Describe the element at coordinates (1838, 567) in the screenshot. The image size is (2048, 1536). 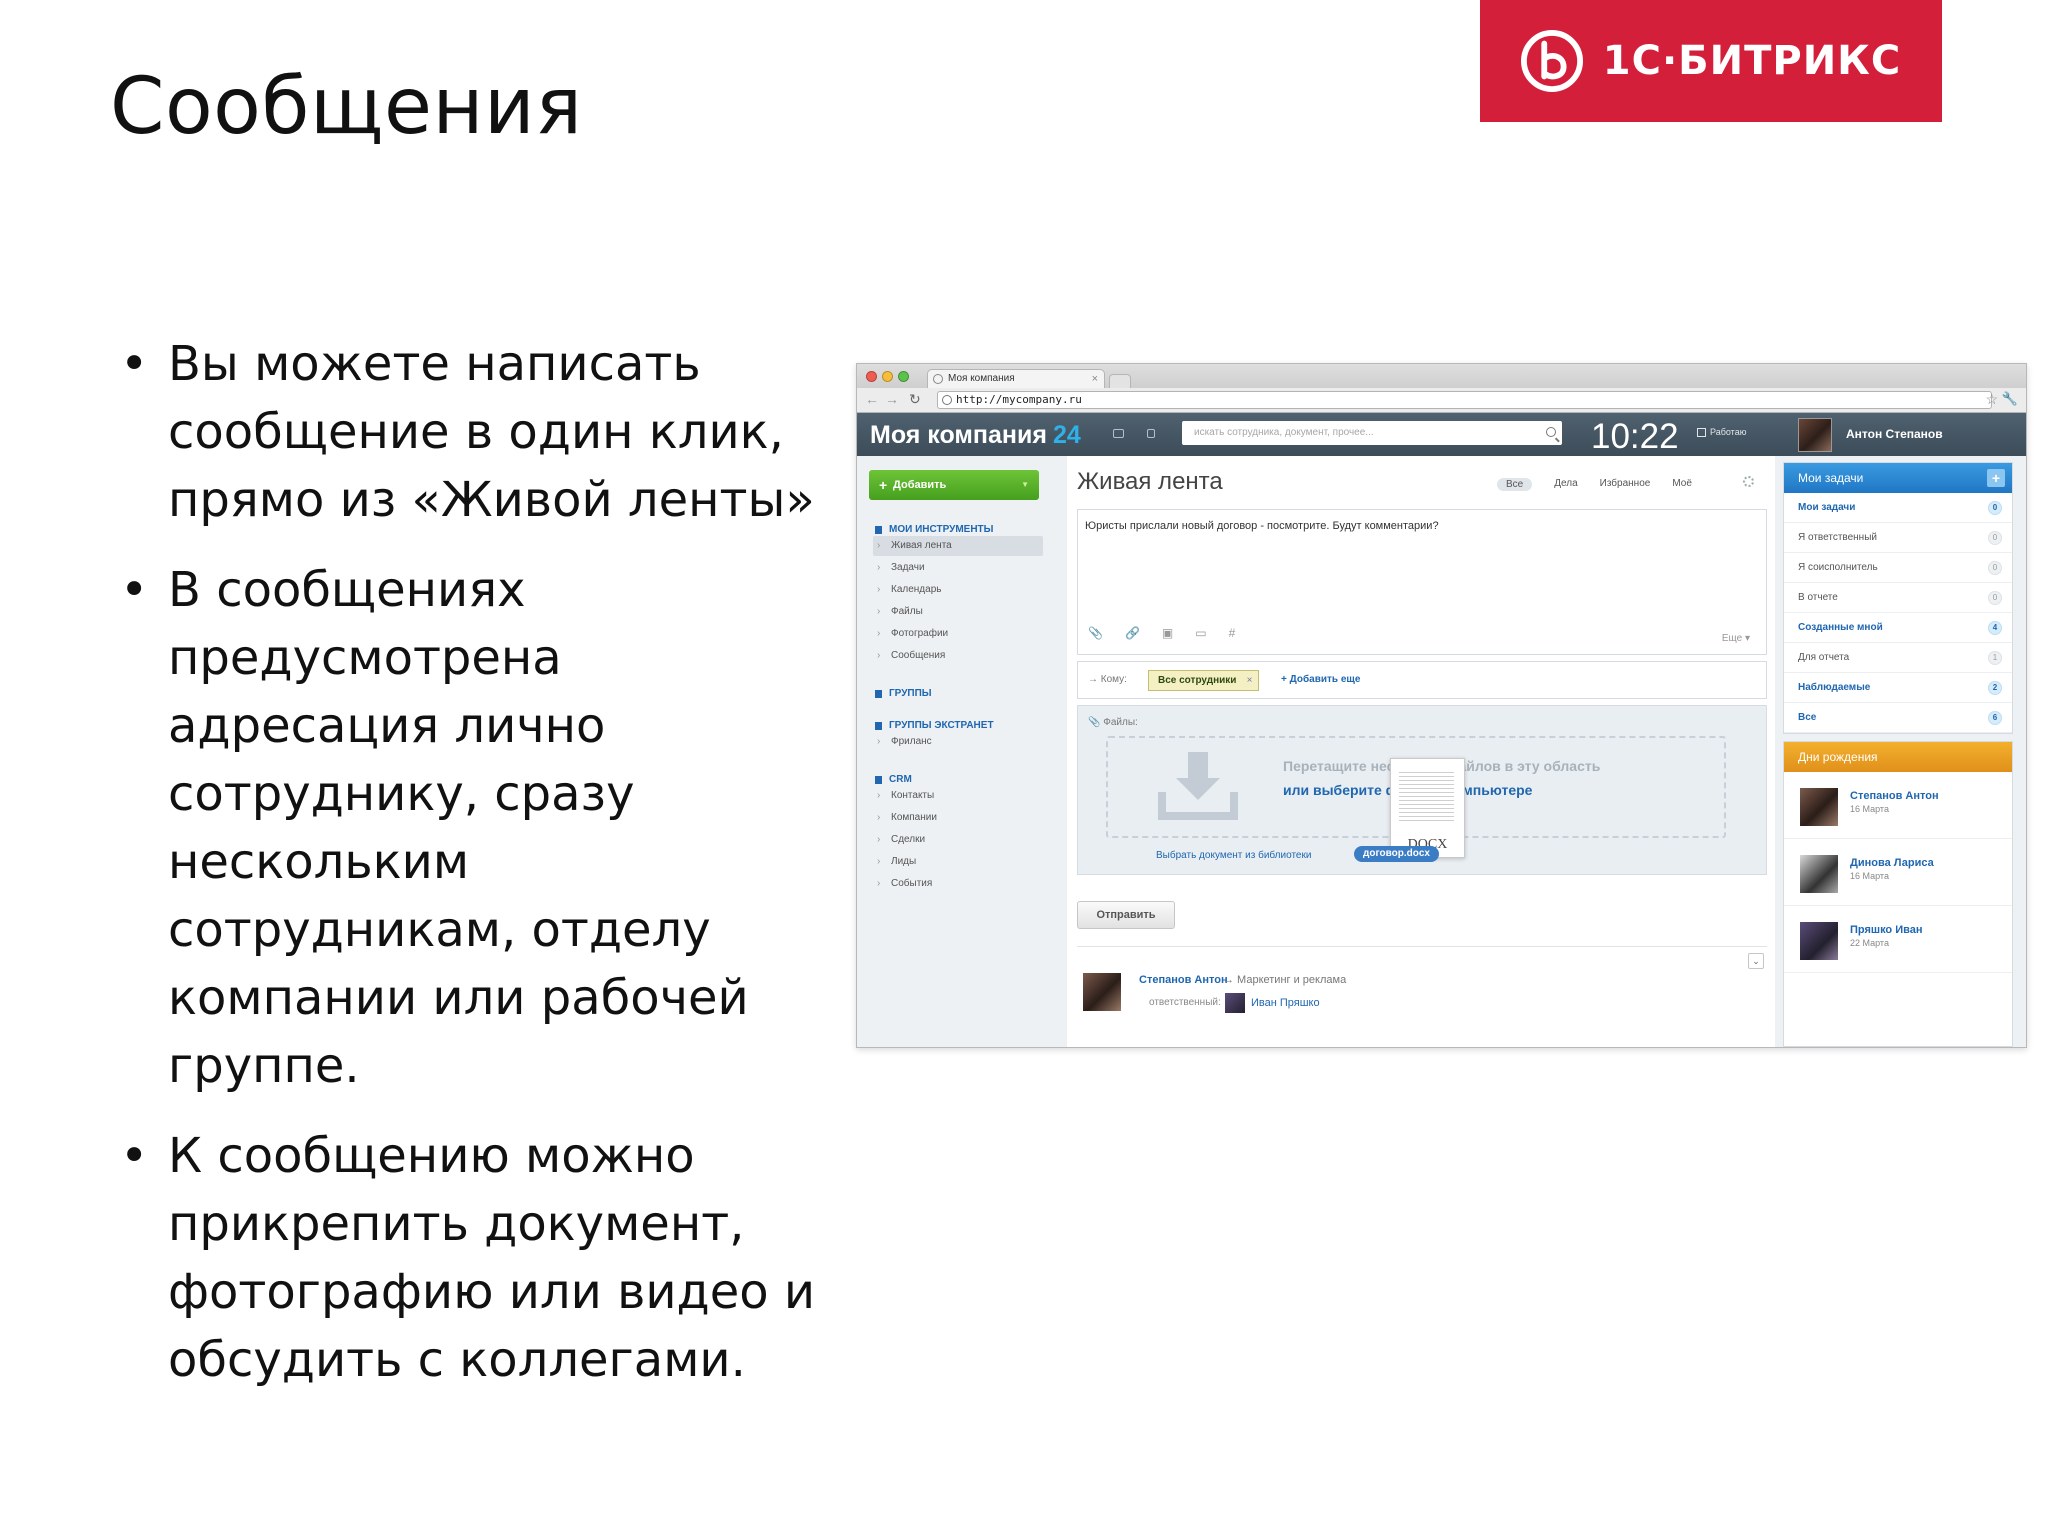
I see `task-label: Я соисполнитель` at that location.